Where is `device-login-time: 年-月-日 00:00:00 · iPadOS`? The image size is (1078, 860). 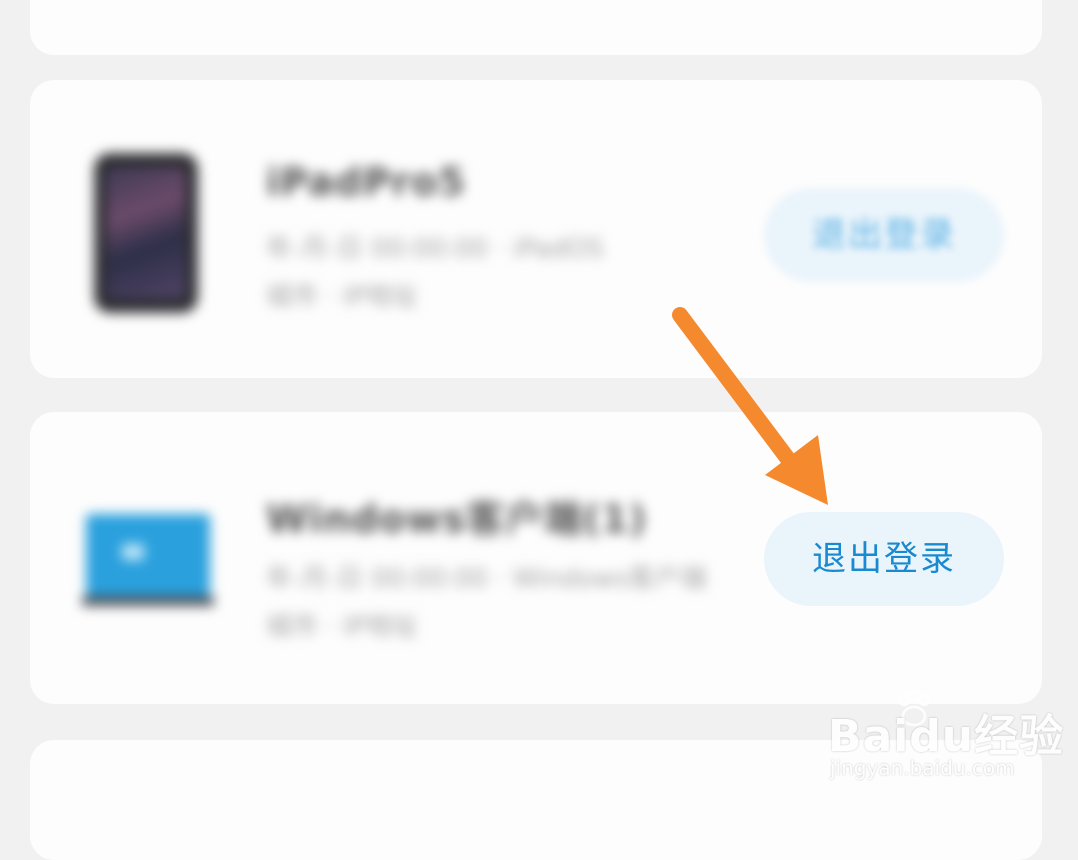
device-login-time: 年-月-日 00:00:00 · iPadOS is located at coordinates (435, 249).